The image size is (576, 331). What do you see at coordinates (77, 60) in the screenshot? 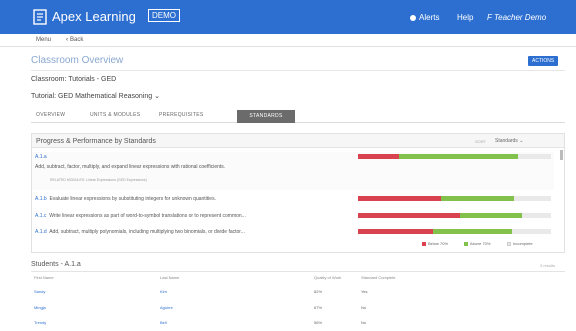
I see `page-title: Classroom Overview` at bounding box center [77, 60].